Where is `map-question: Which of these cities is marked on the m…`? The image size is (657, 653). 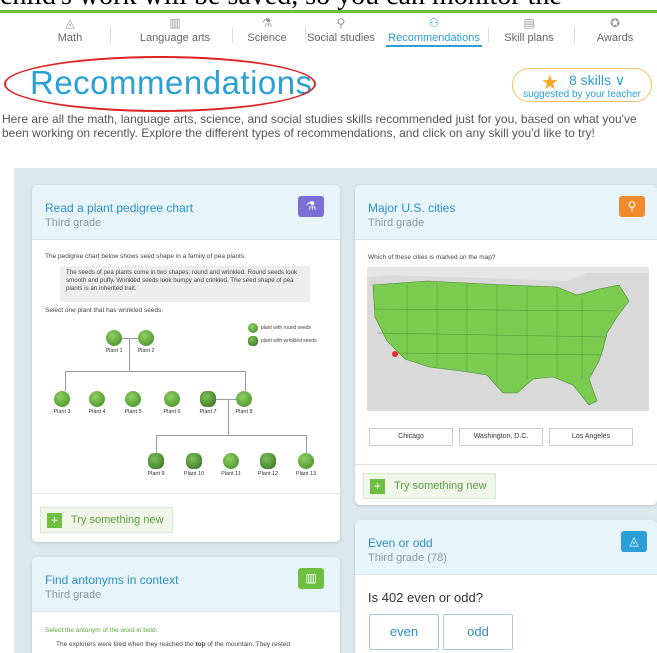
map-question: Which of these cities is marked on the m… is located at coordinates (432, 257).